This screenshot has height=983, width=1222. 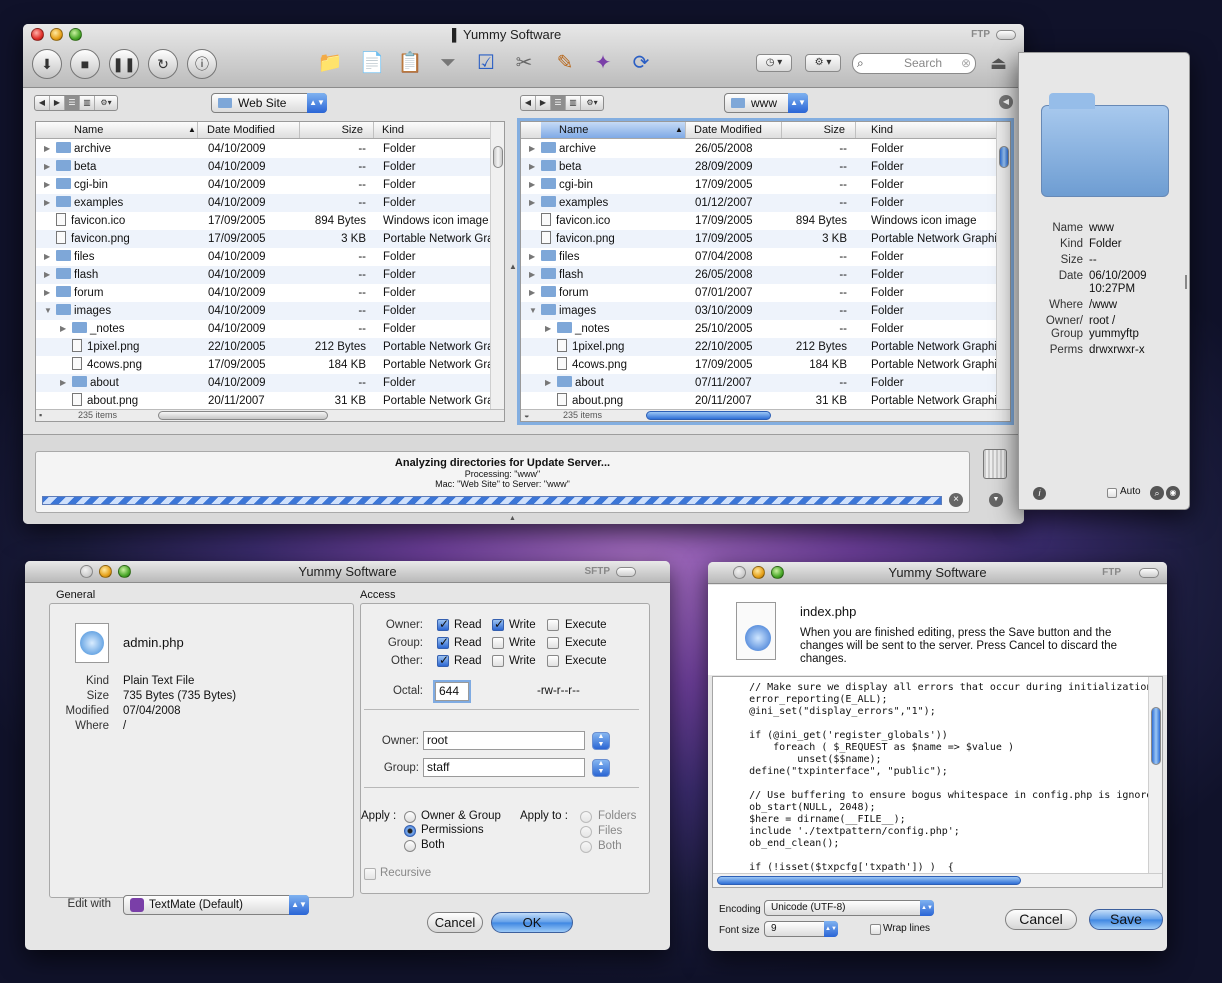 What do you see at coordinates (512, 518) in the screenshot?
I see `resize-handle-icon: ▲` at bounding box center [512, 518].